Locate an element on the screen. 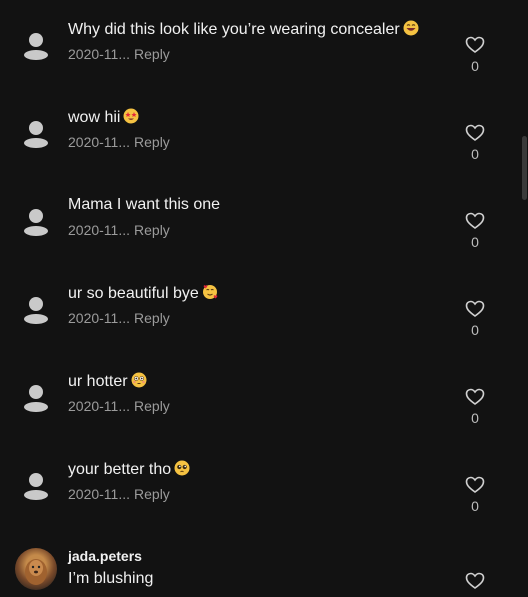 The width and height of the screenshot is (528, 597). comment-username: jada.peters is located at coordinates (105, 556).